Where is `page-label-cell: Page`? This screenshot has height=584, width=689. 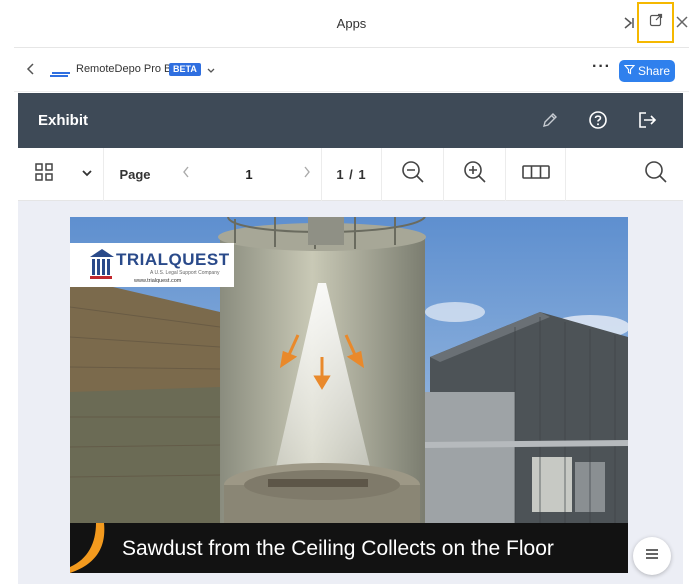
page-label-cell: Page is located at coordinates (135, 174).